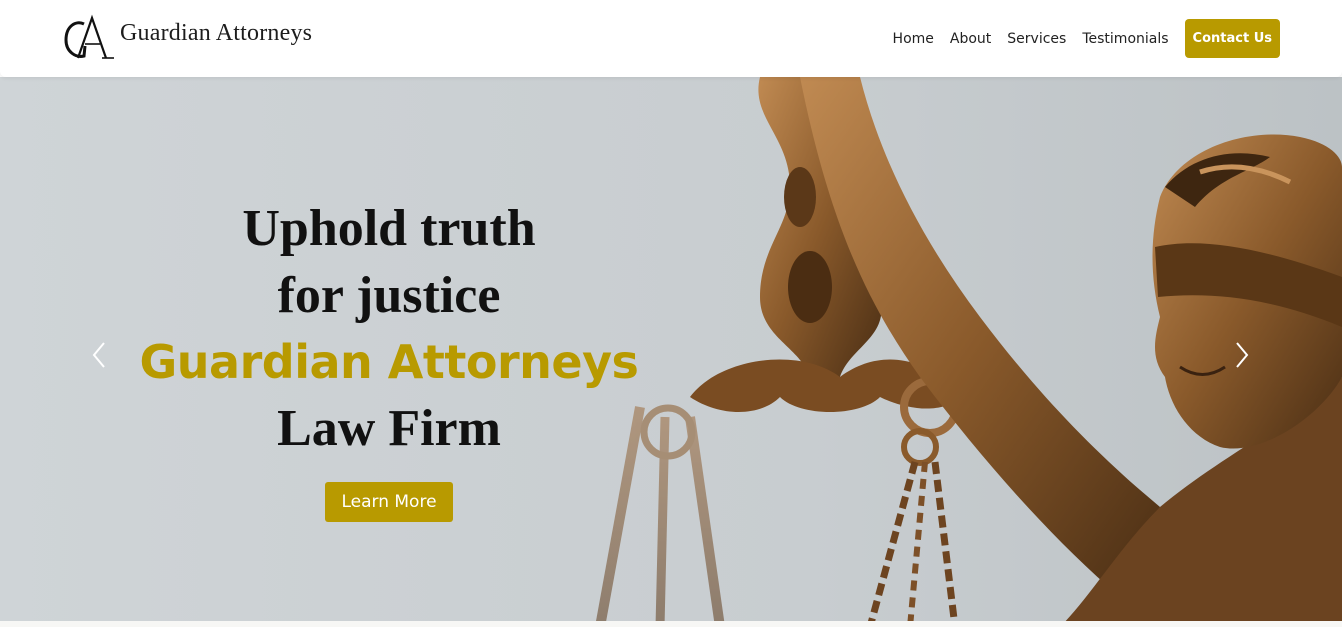  Describe the element at coordinates (671, 624) in the screenshot. I see `page-bottom-edge` at that location.